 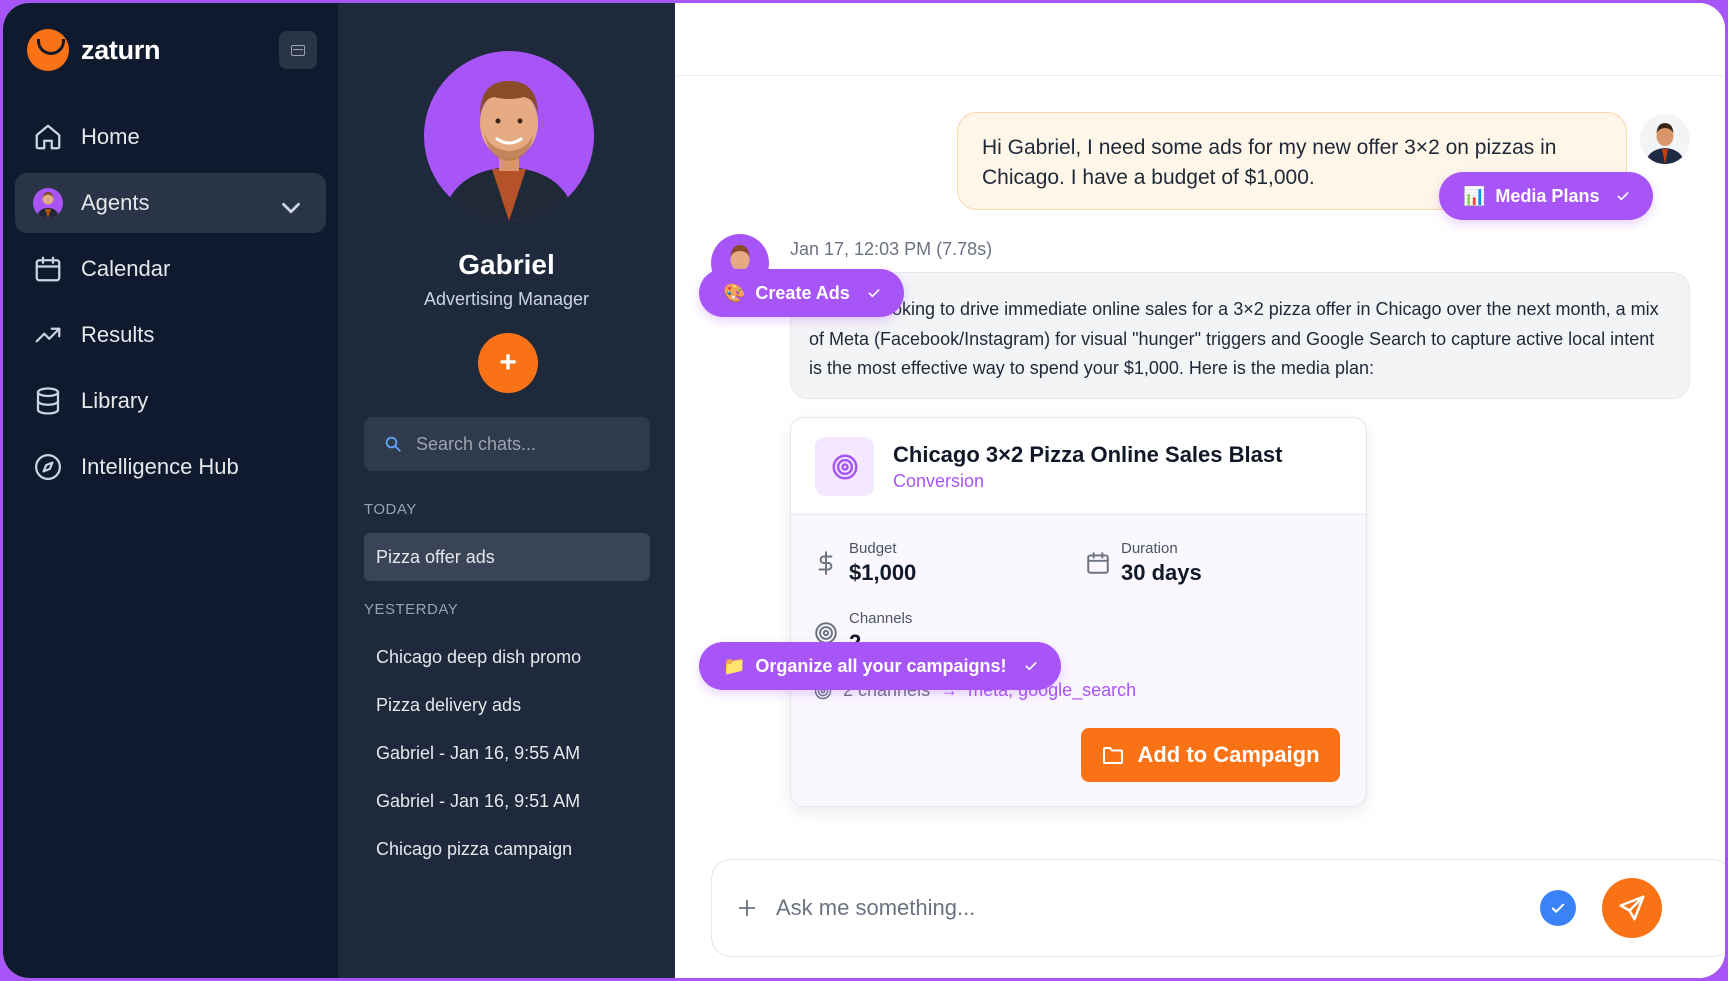 What do you see at coordinates (291, 208) in the screenshot?
I see `chevron-down-icon` at bounding box center [291, 208].